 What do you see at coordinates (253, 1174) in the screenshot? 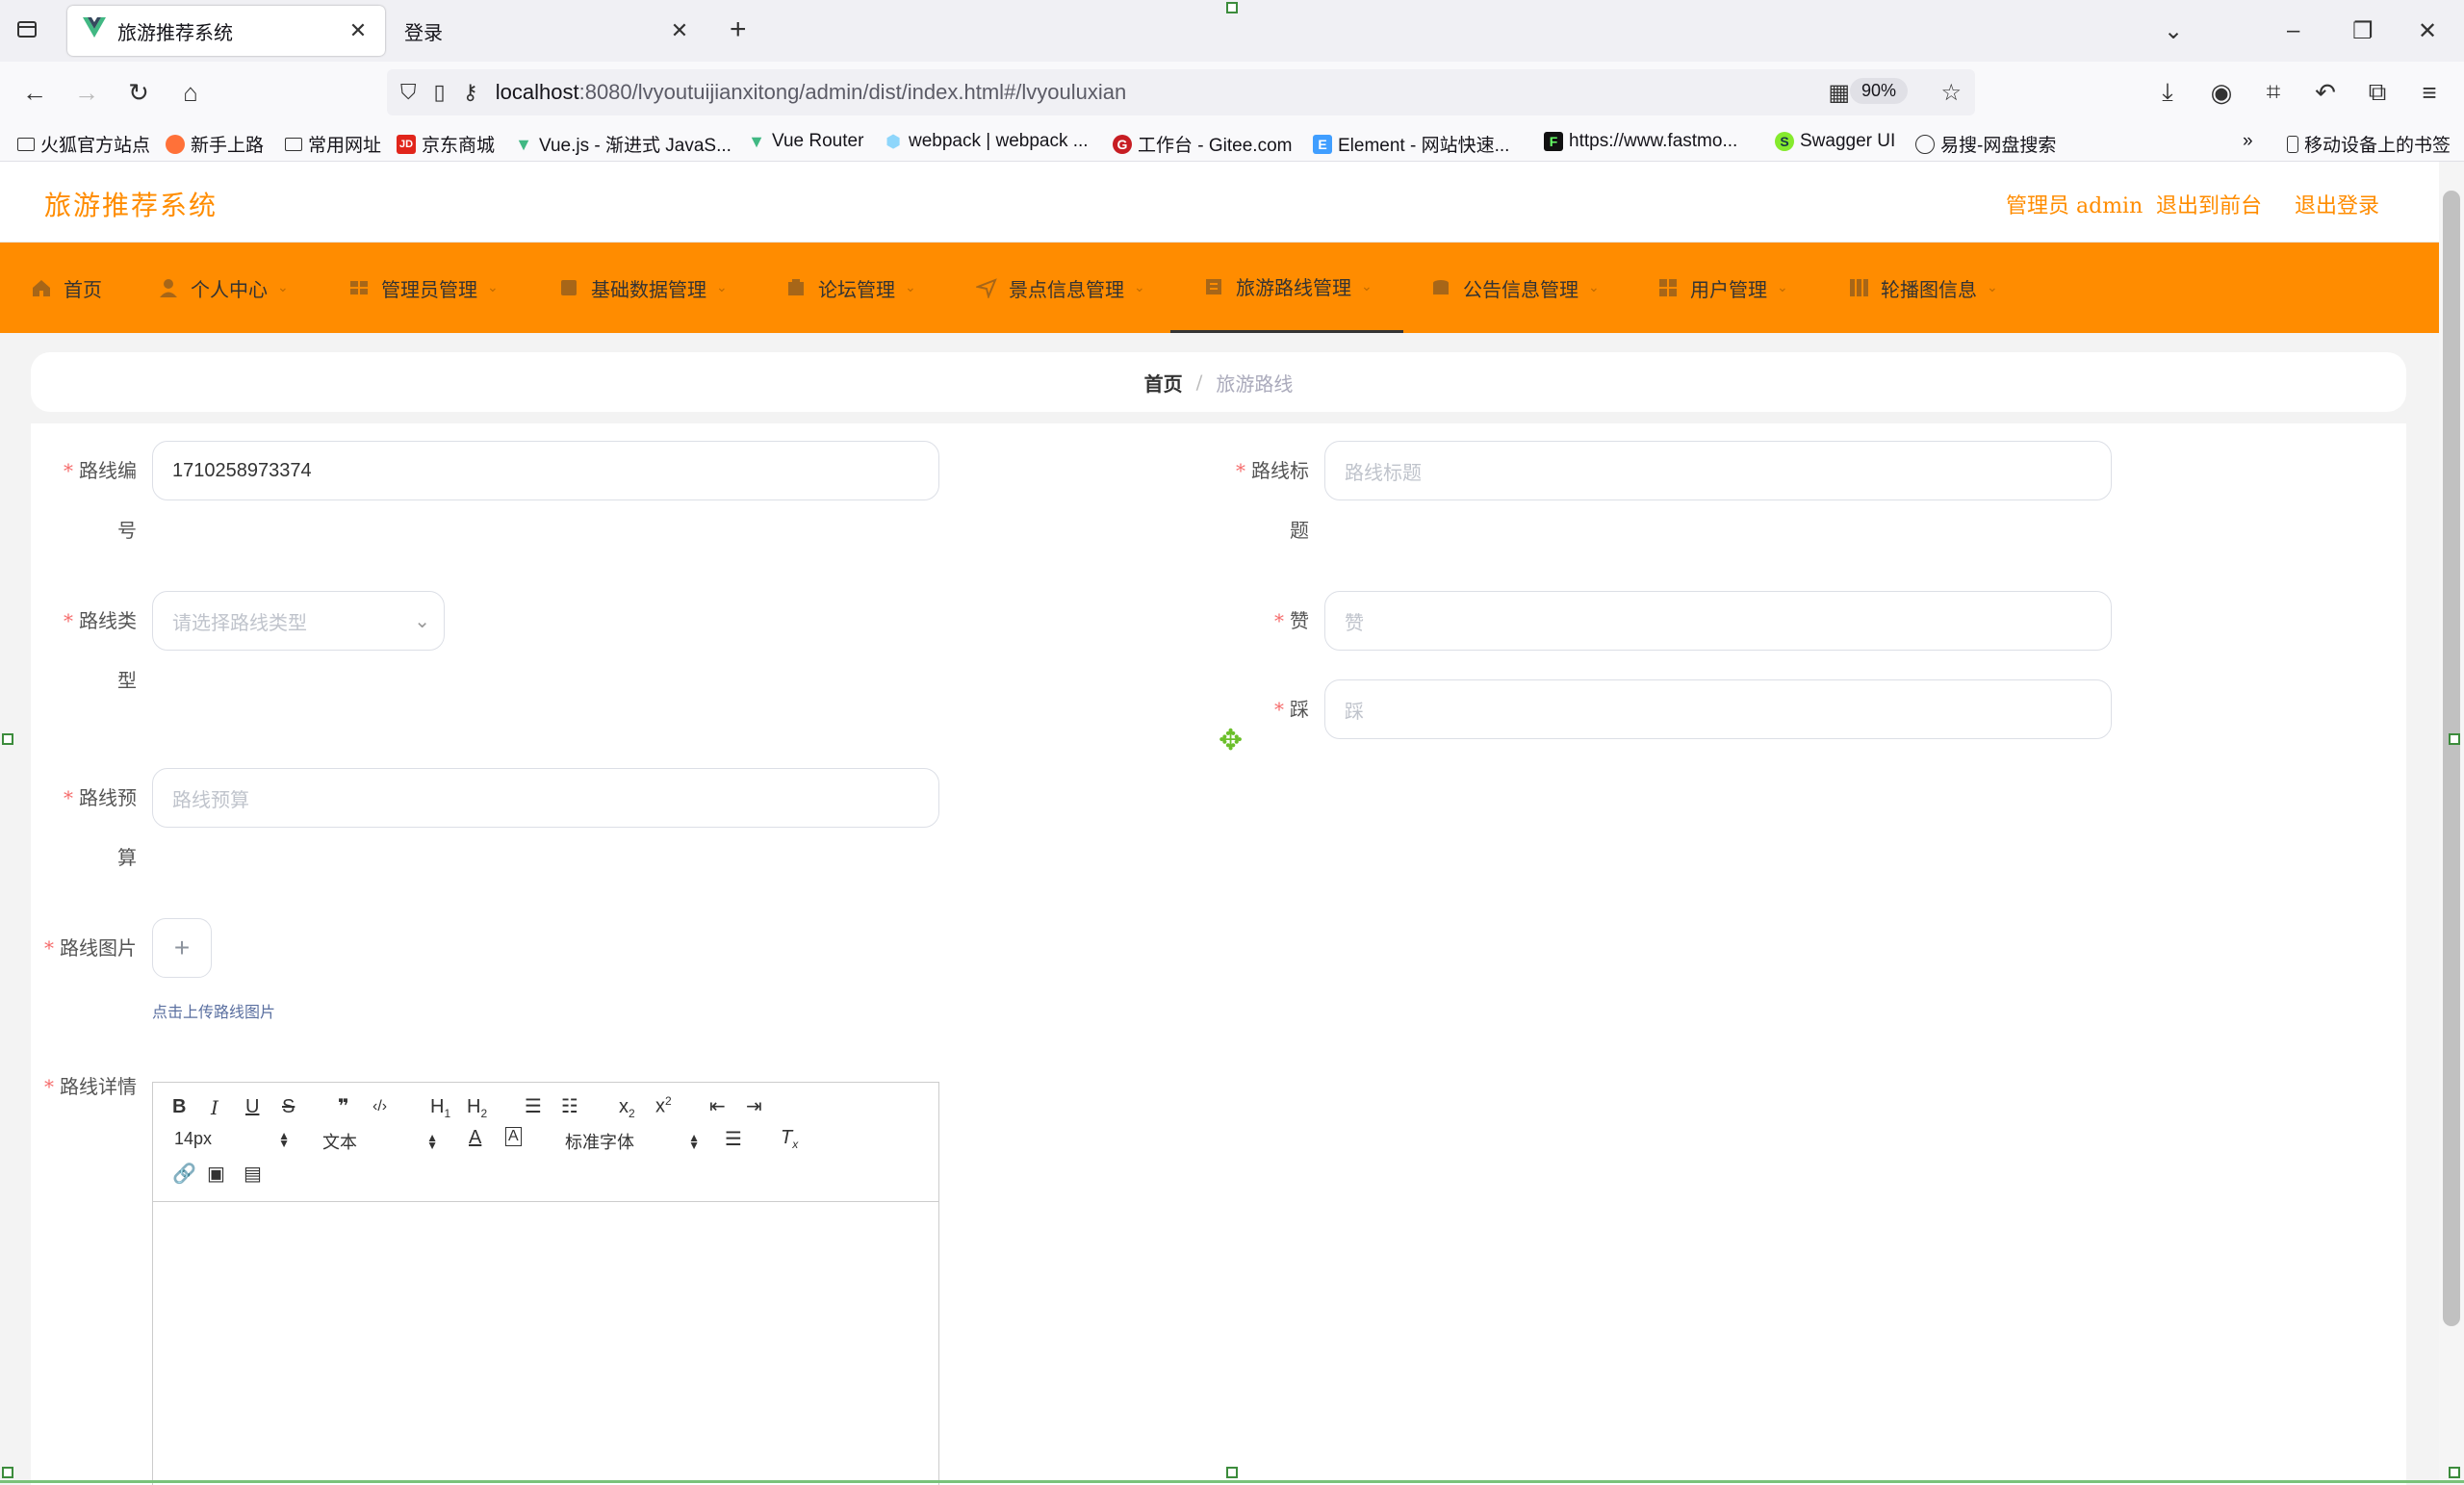
I see `video-icon: ▤` at bounding box center [253, 1174].